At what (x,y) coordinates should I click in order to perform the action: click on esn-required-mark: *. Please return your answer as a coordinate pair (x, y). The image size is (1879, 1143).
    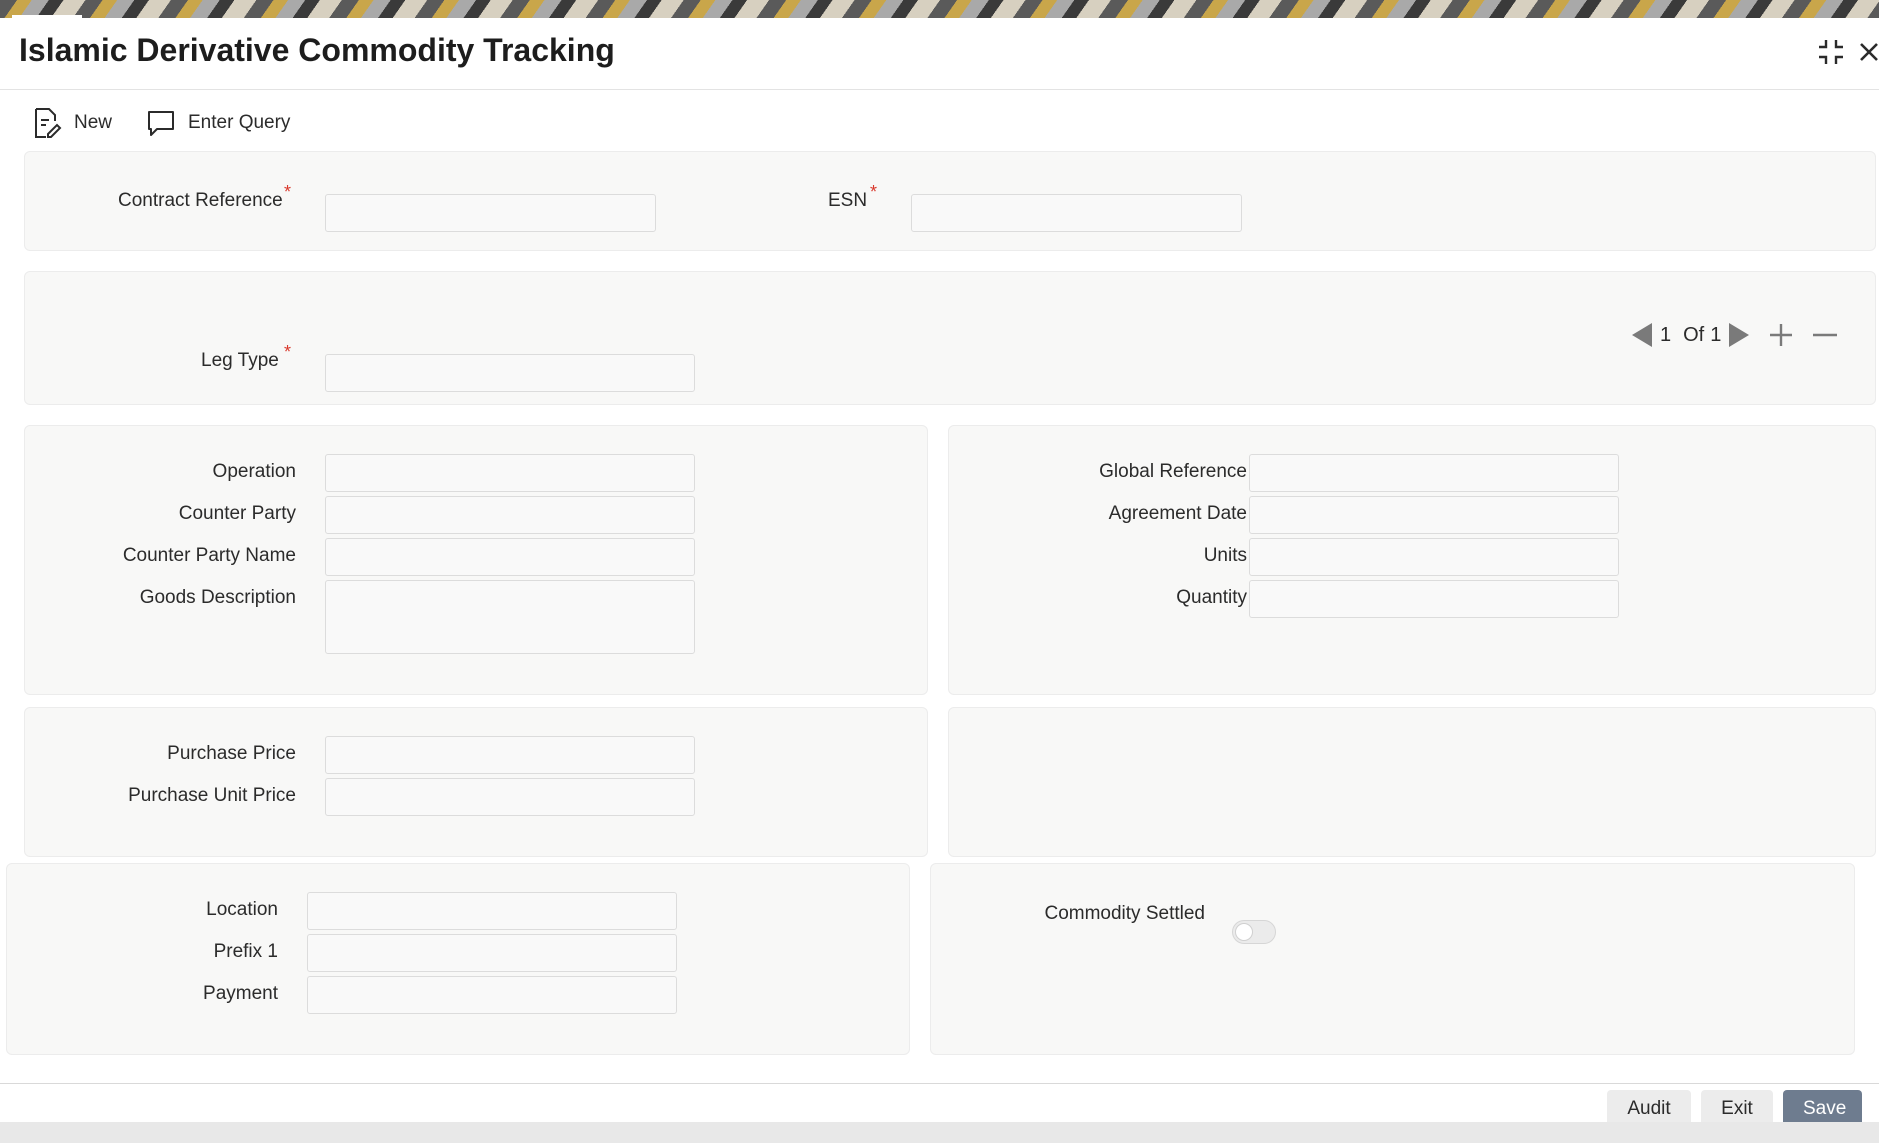
    Looking at the image, I should click on (874, 192).